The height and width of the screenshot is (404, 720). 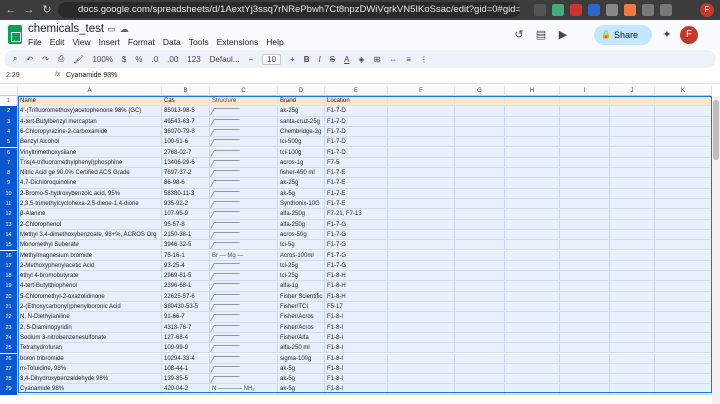 I want to click on cell-b: 139-85-5, so click(x=186, y=379).